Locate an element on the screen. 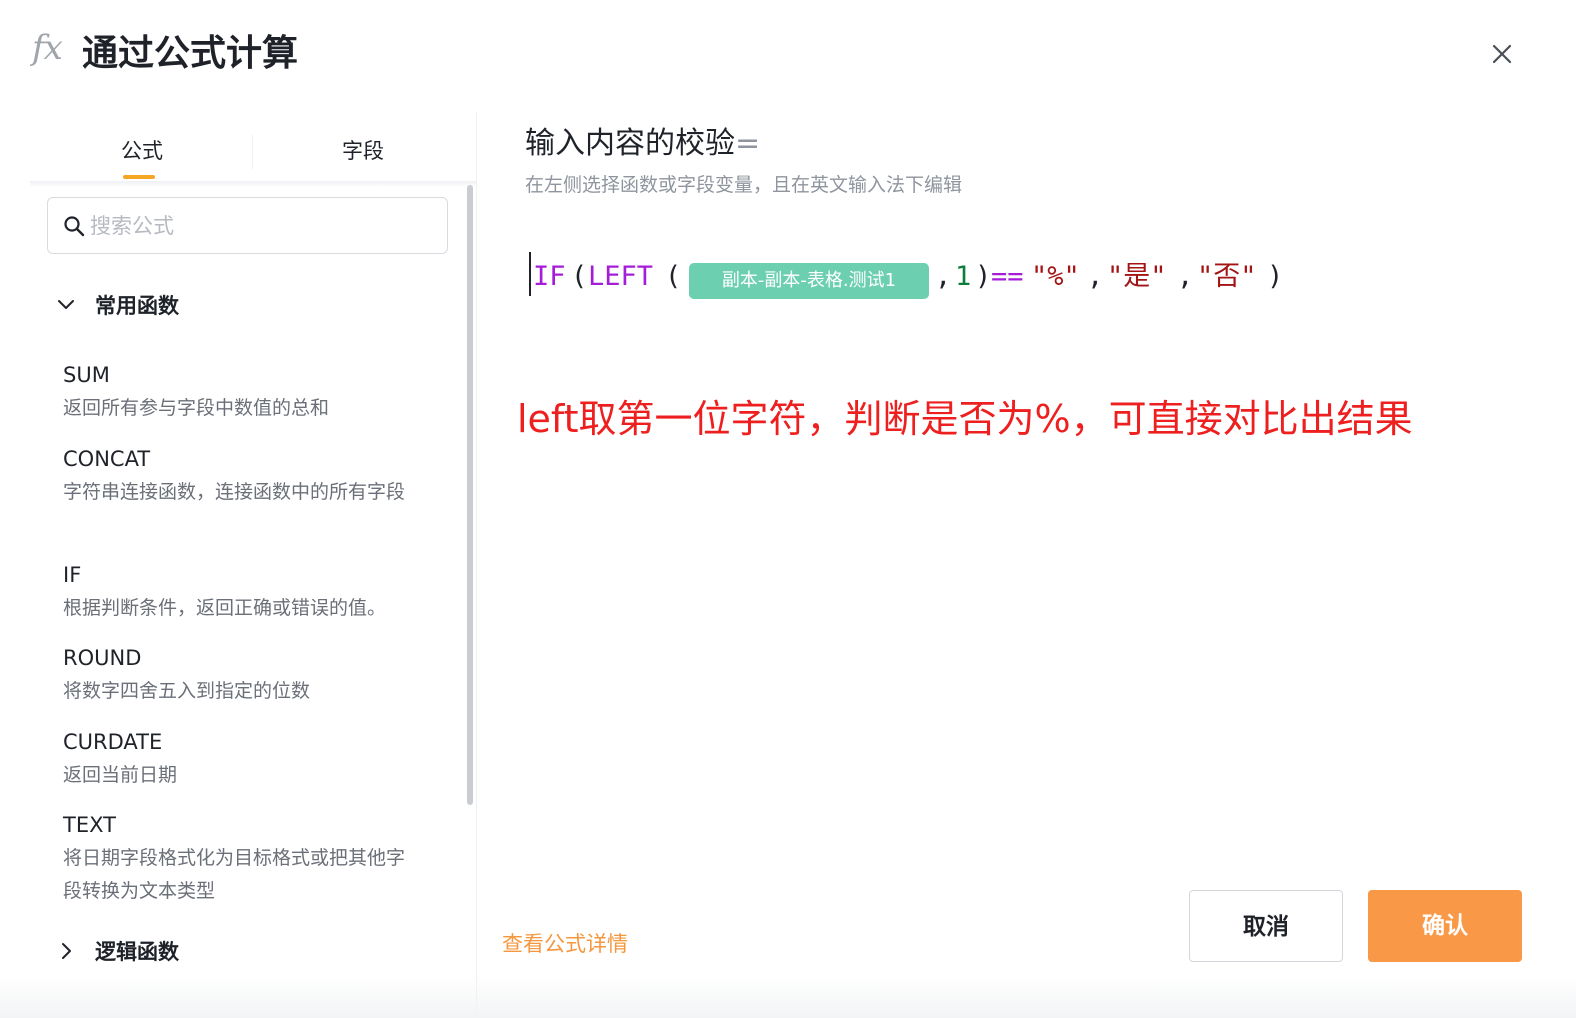  tabs-shadow is located at coordinates (253, 184).